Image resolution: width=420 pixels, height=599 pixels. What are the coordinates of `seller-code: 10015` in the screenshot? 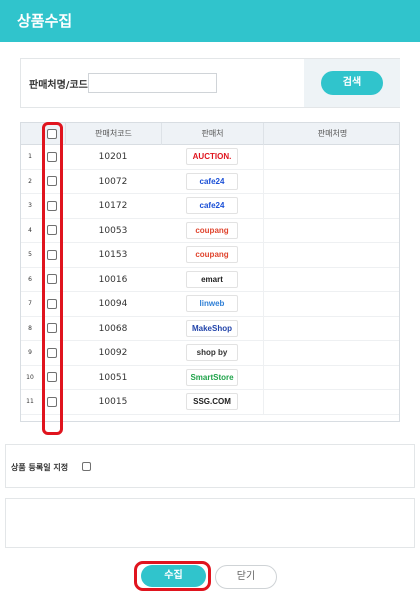 It's located at (113, 402).